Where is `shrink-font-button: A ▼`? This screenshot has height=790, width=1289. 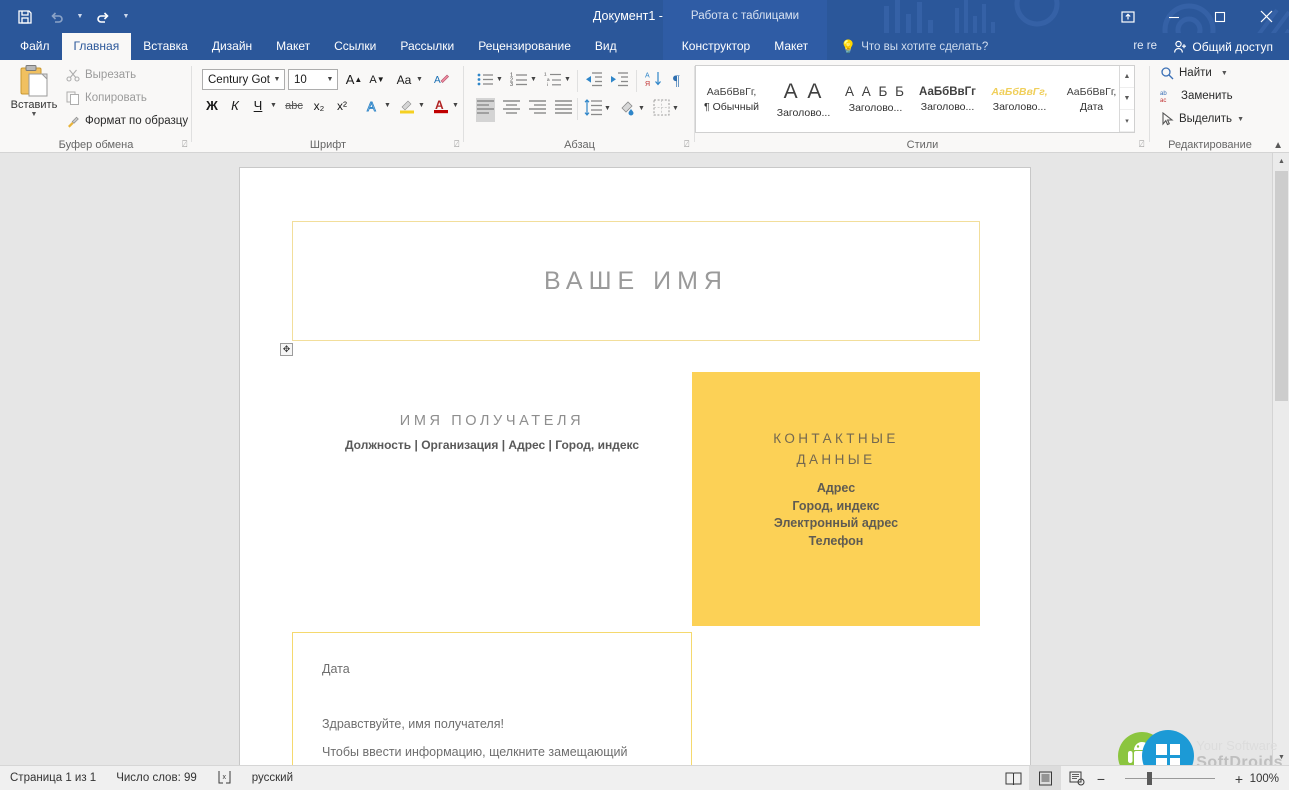
shrink-font-button: A ▼ is located at coordinates (377, 79).